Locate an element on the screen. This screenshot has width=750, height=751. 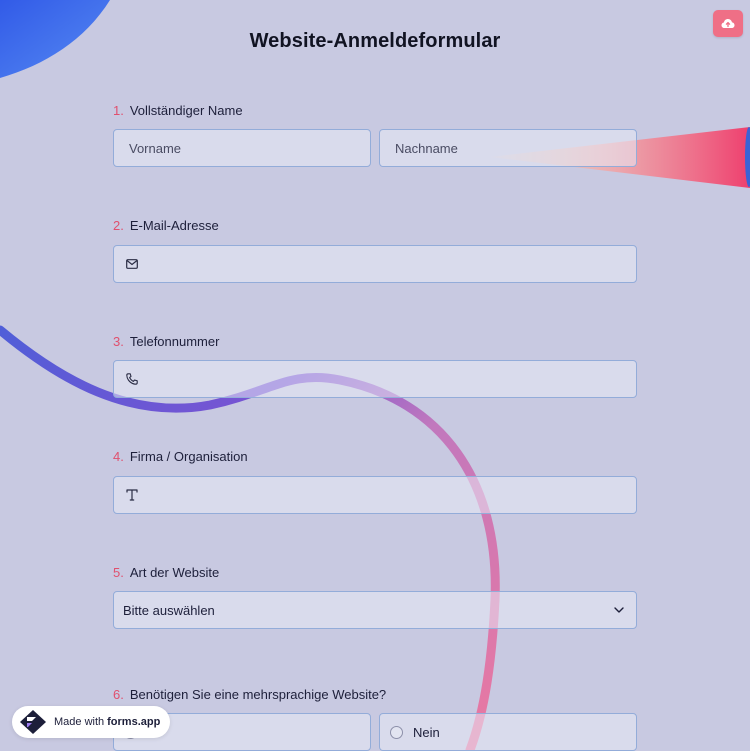
phone-field is located at coordinates (375, 379).